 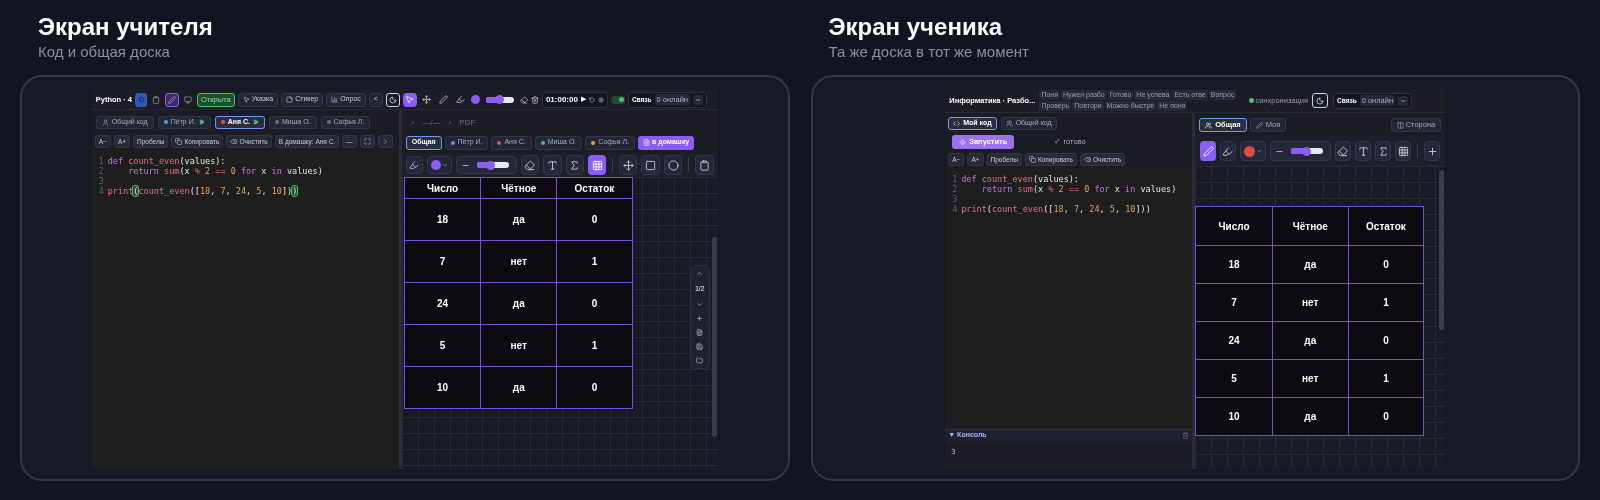 I want to click on line-number: 4, so click(x=101, y=191).